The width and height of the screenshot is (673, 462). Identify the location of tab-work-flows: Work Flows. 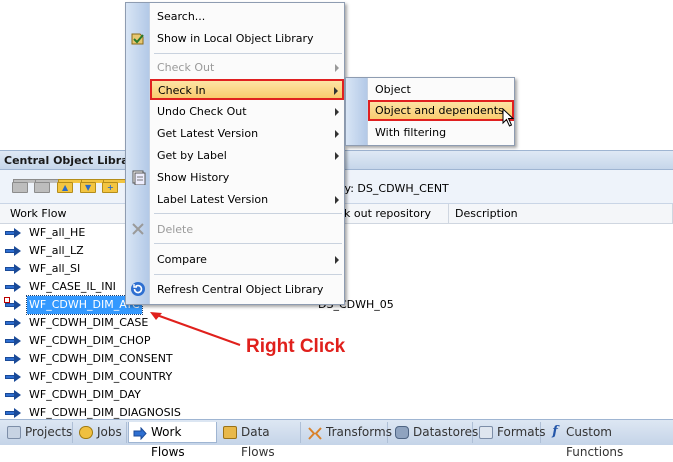
(172, 440).